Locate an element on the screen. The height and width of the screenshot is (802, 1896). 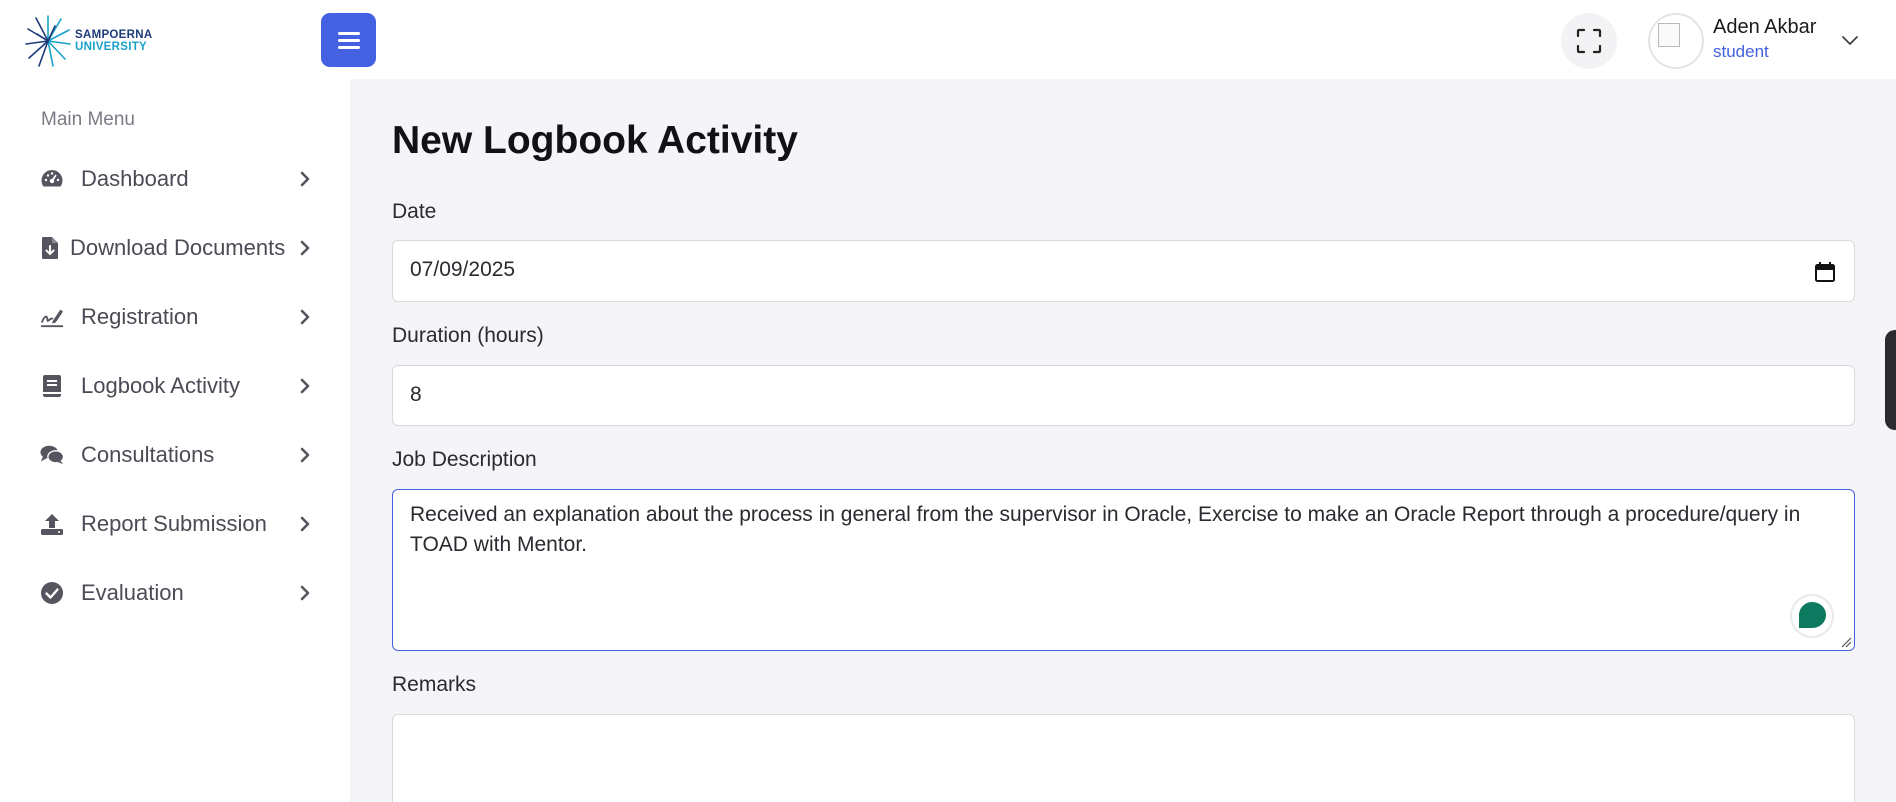
fullscreen-icon is located at coordinates (1589, 41).